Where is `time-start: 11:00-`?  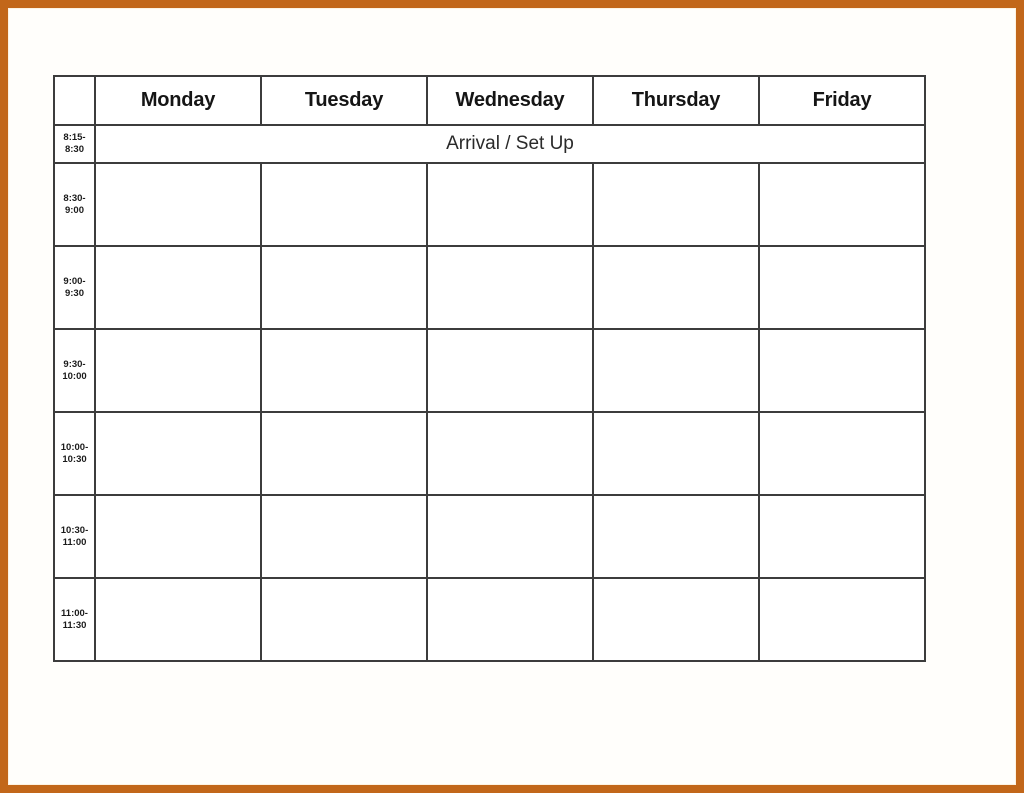
time-start: 11:00- is located at coordinates (74, 613).